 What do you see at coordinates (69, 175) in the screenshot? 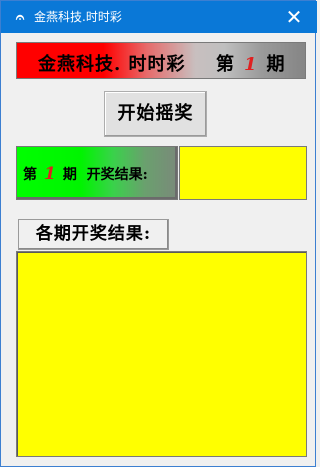
I see `result-period-suffix: 期` at bounding box center [69, 175].